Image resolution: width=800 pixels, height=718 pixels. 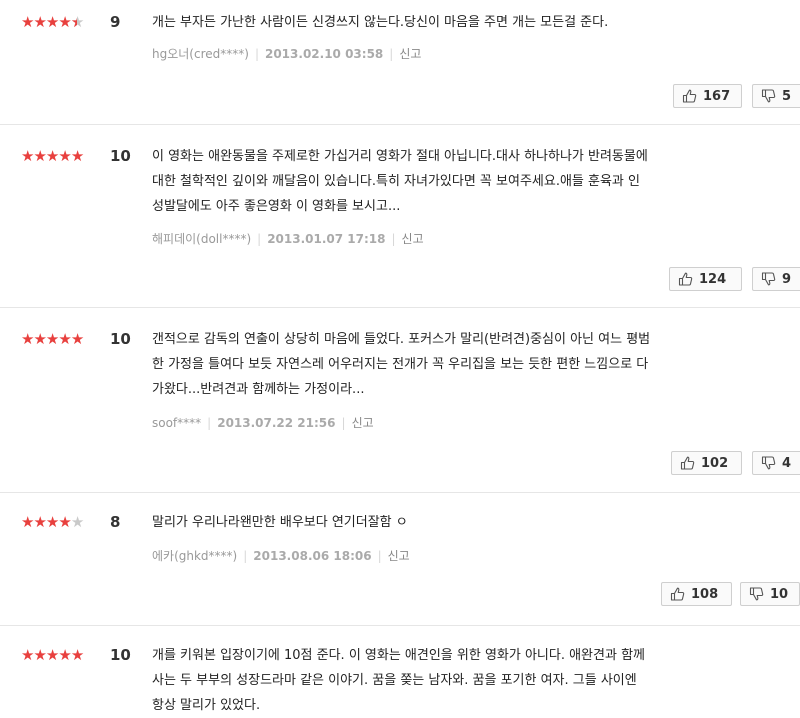 I want to click on like-count: 108, so click(x=705, y=594).